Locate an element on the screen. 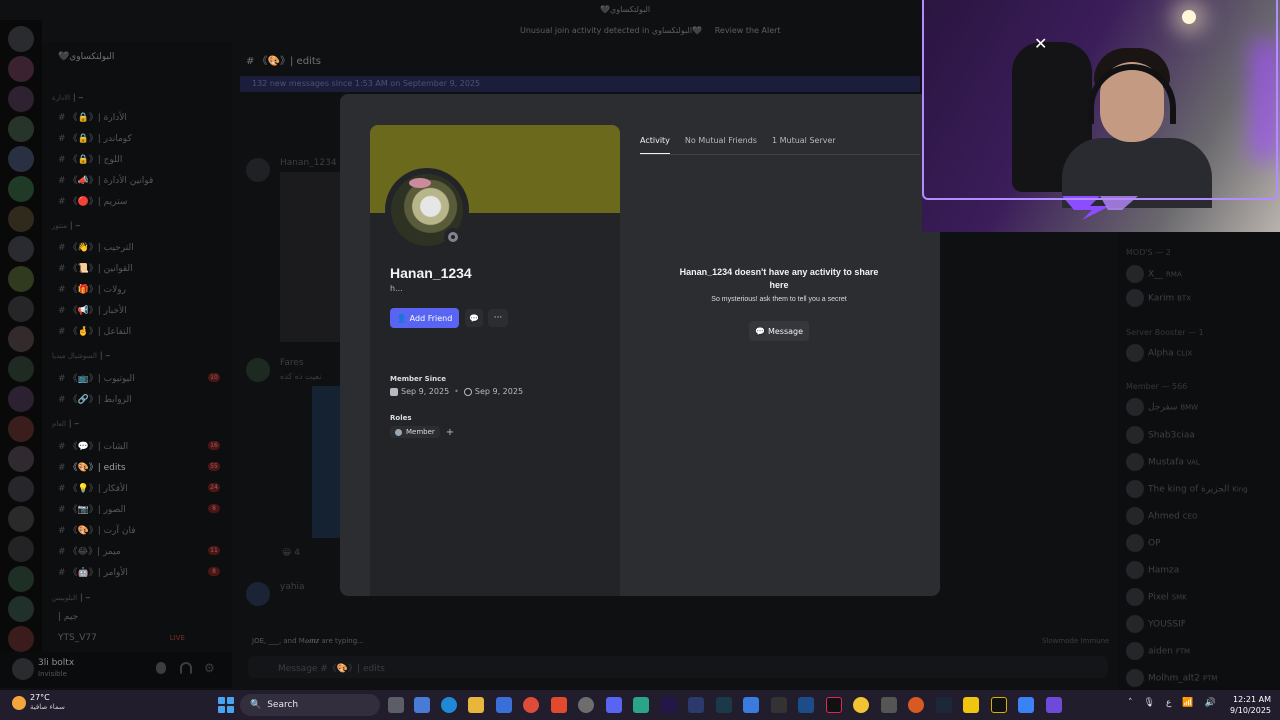  tab-mutual-servers: 1 Mutual Server is located at coordinates (804, 145).